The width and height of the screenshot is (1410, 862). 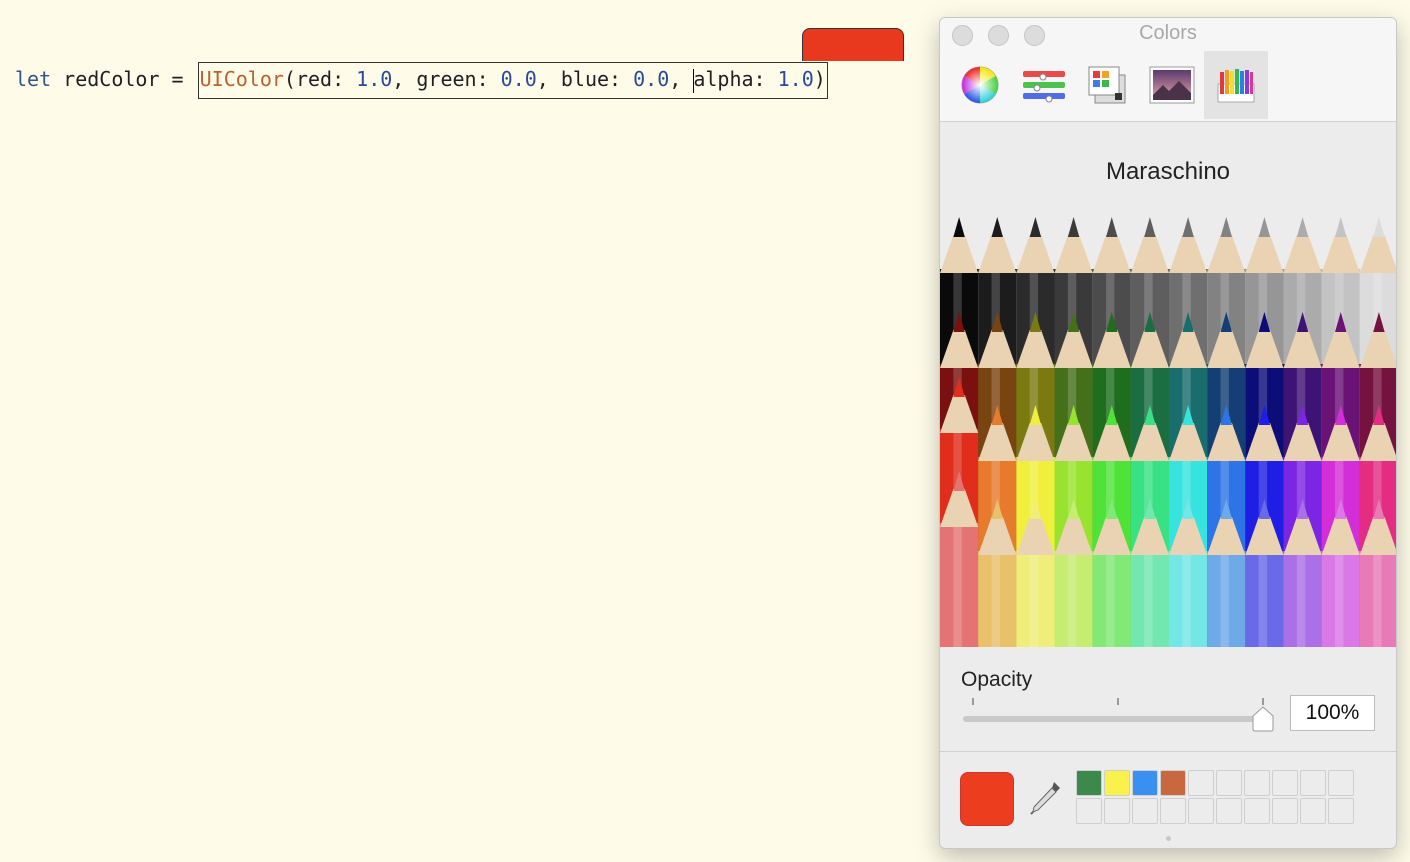 What do you see at coordinates (997, 679) in the screenshot?
I see `opacity-label: Opacity` at bounding box center [997, 679].